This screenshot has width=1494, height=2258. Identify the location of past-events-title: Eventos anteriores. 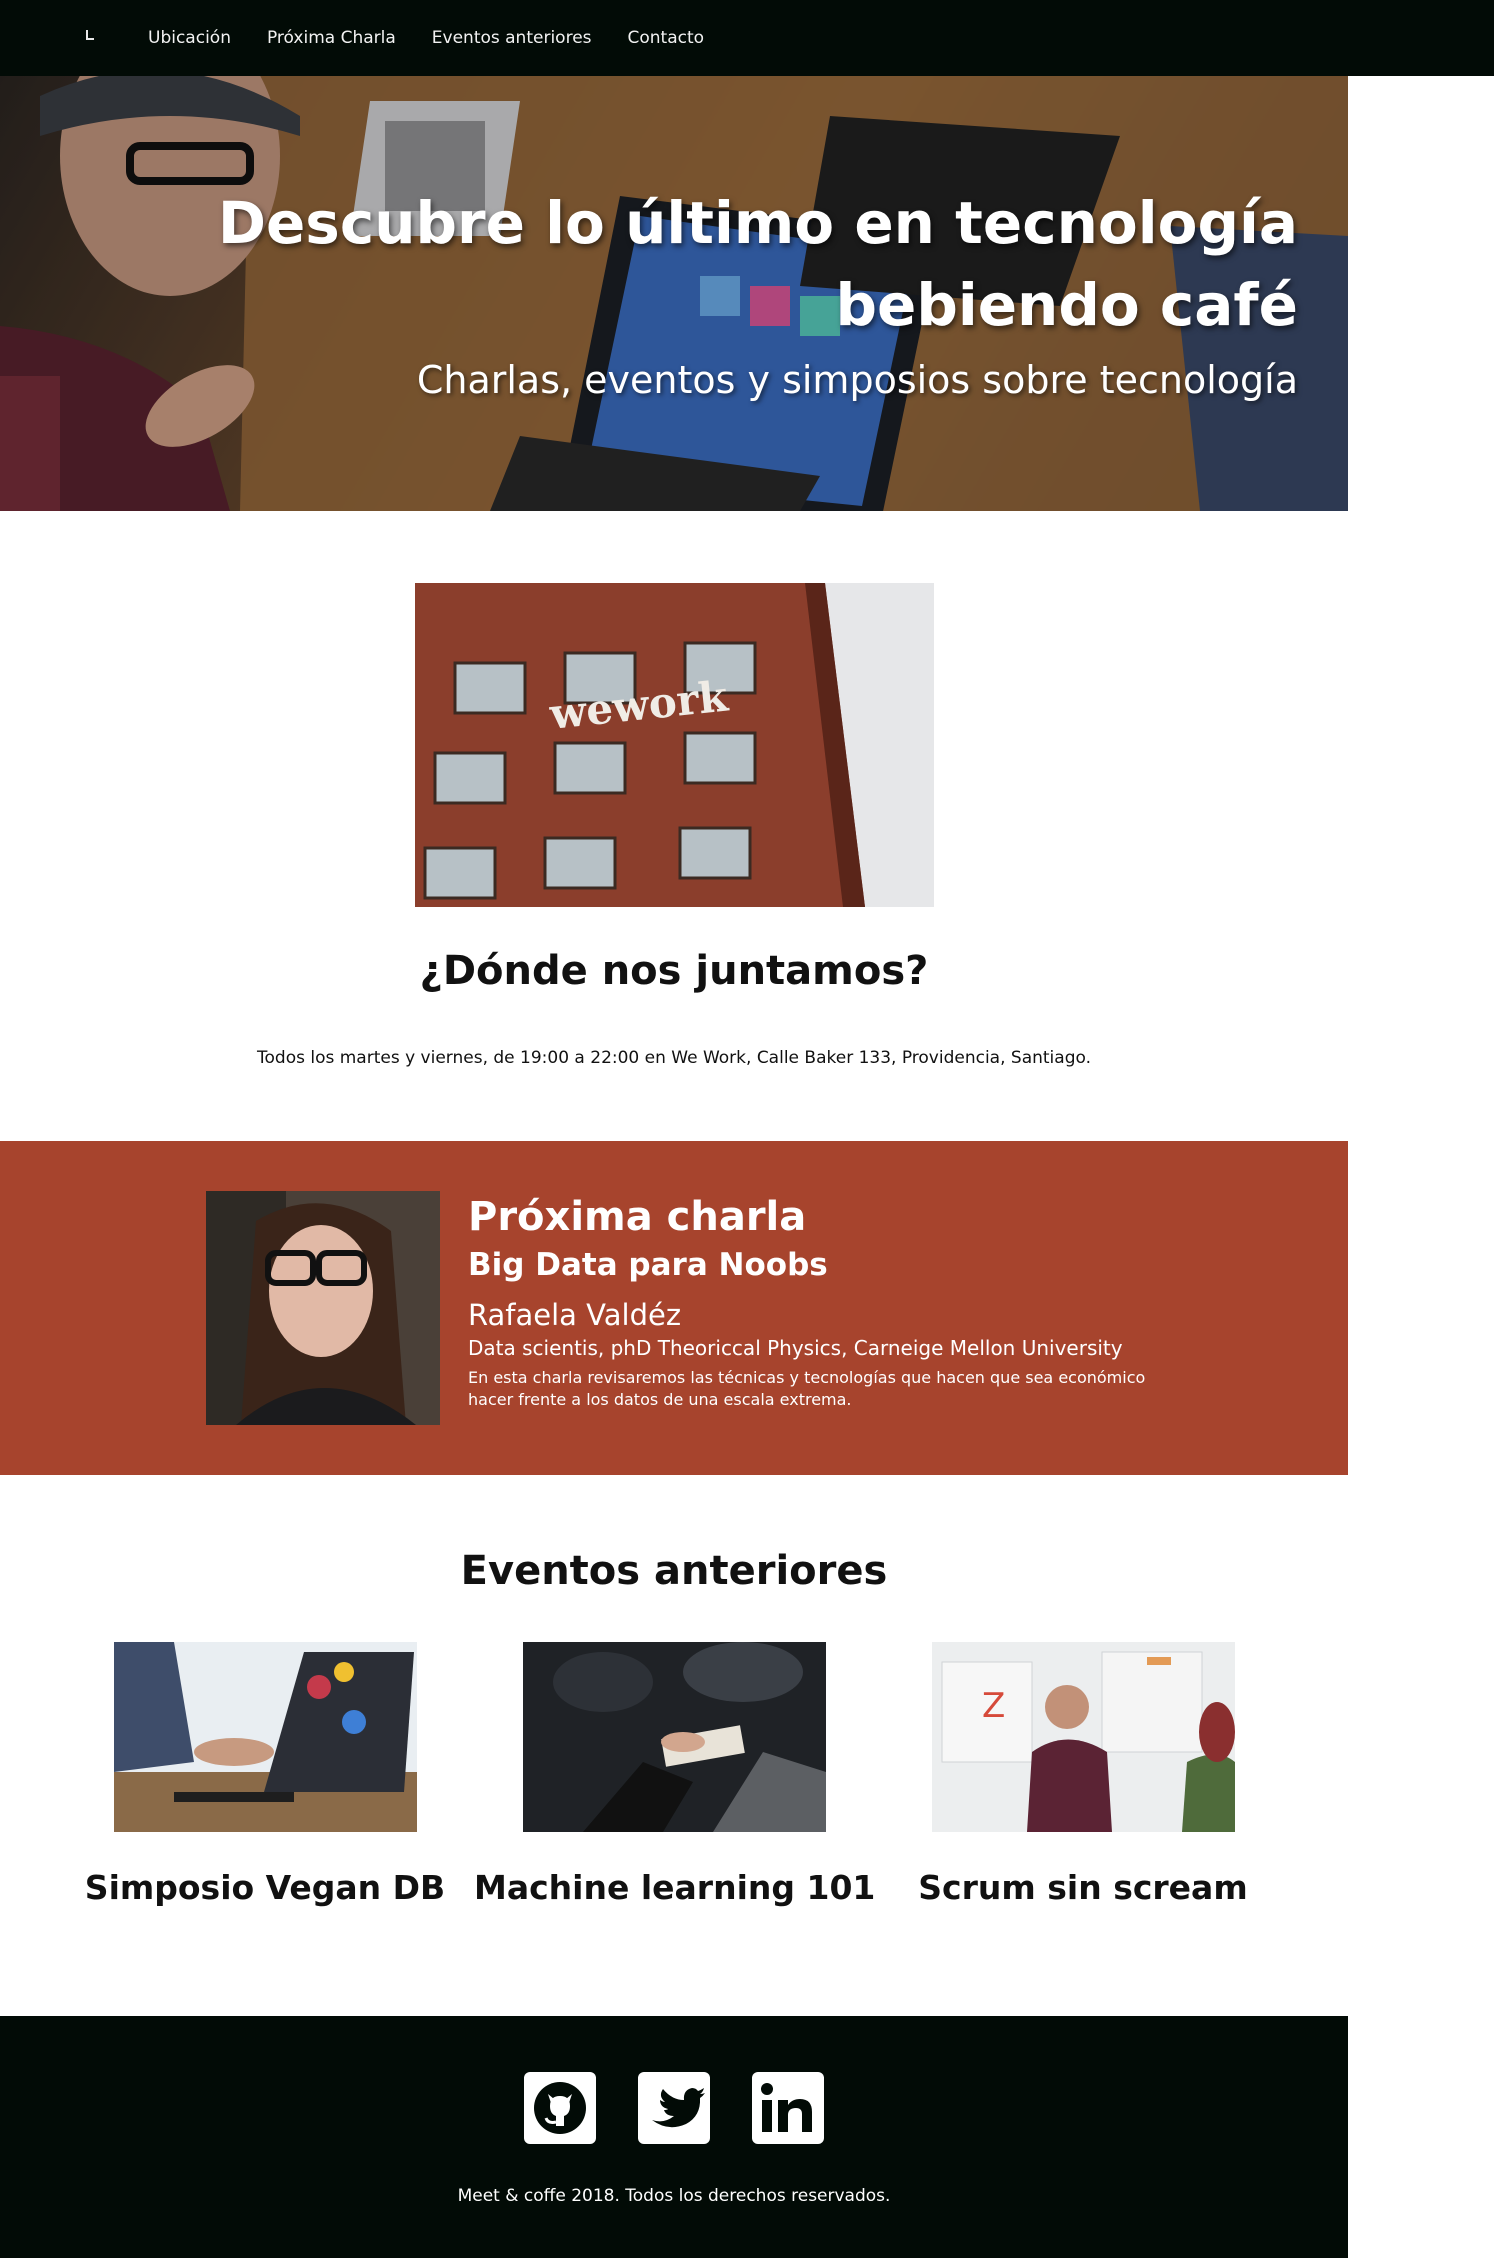
(674, 1571).